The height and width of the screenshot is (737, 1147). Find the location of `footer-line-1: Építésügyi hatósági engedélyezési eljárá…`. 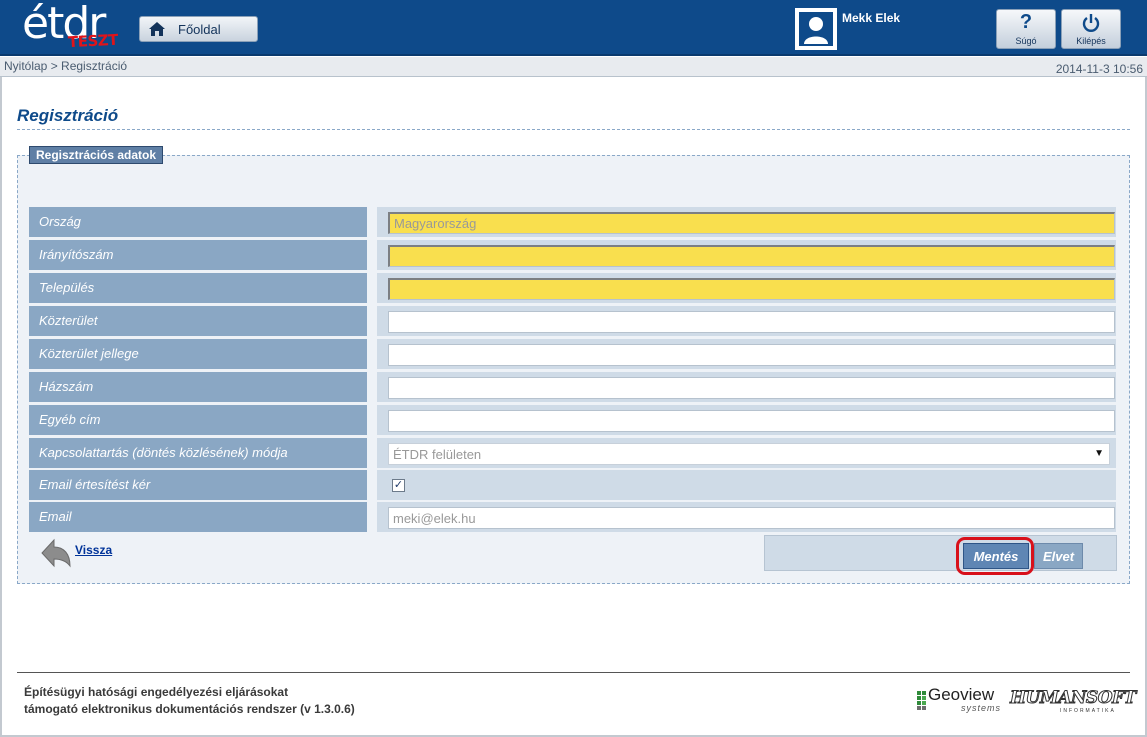

footer-line-1: Építésügyi hatósági engedélyezési eljárá… is located at coordinates (156, 692).